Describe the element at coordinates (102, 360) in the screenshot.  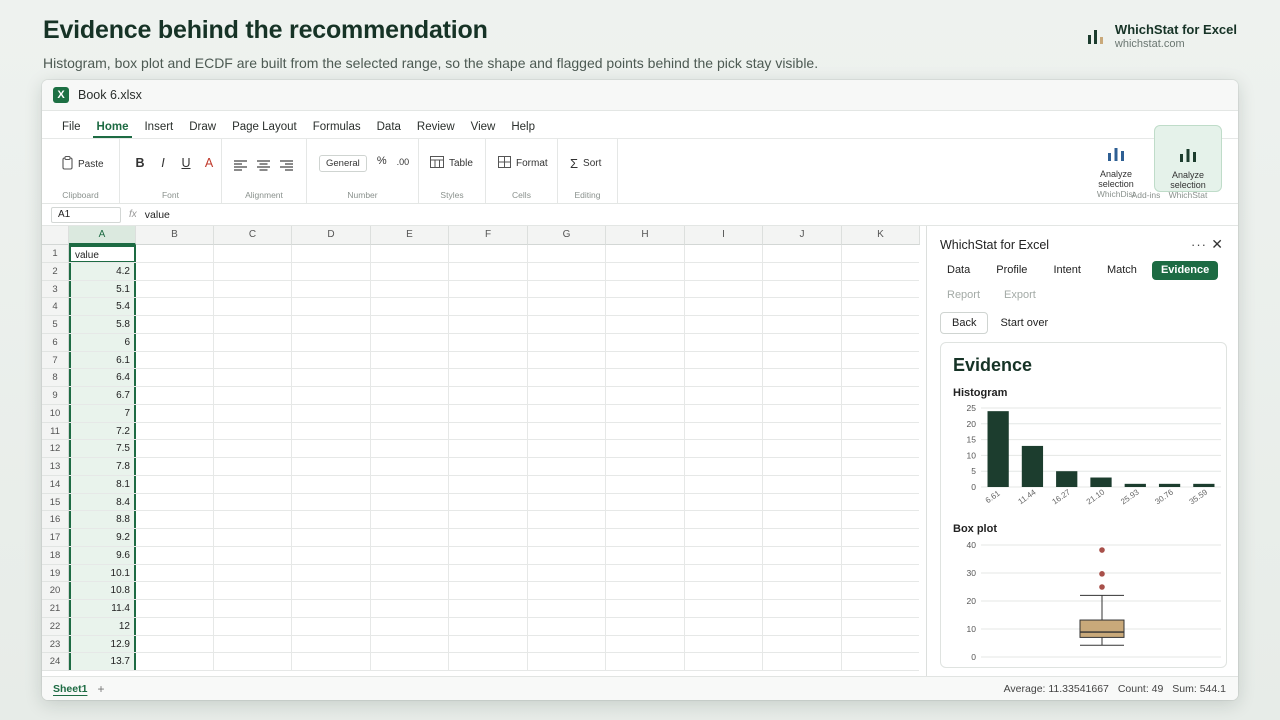
I see `cell-a: 6.1` at that location.